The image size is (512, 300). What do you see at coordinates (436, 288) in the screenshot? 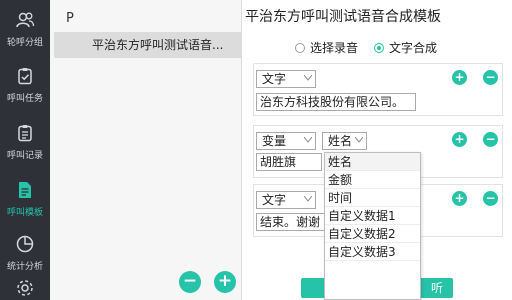
I see `button-label: 听` at bounding box center [436, 288].